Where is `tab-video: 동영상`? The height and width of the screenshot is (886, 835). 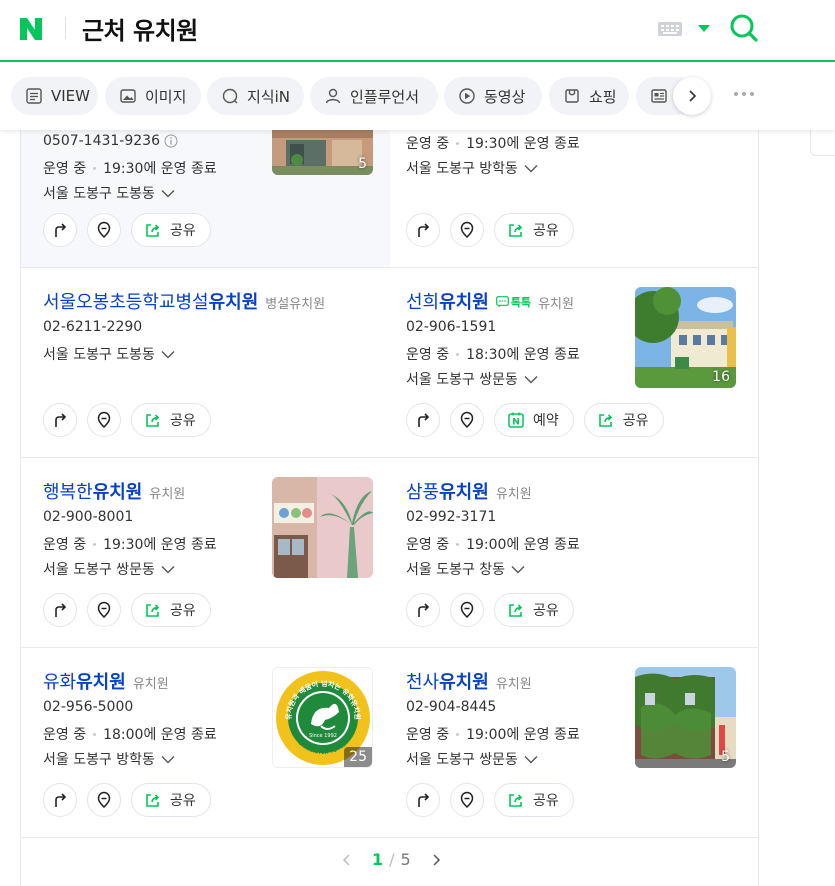
tab-video: 동영상 is located at coordinates (493, 96).